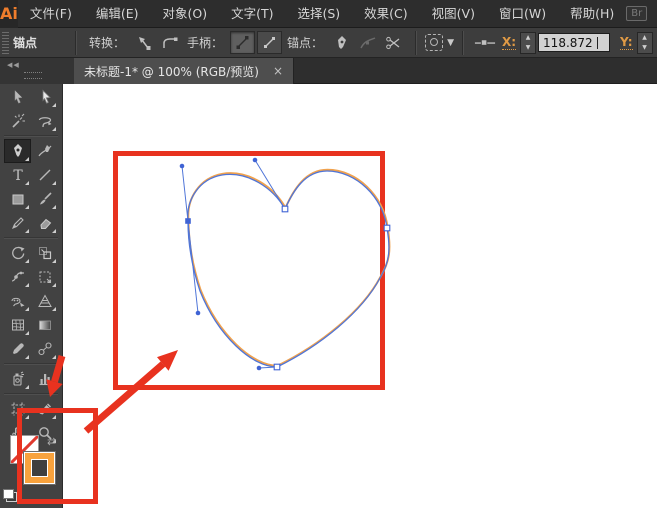 The width and height of the screenshot is (657, 508). I want to click on x-label: X:, so click(509, 42).